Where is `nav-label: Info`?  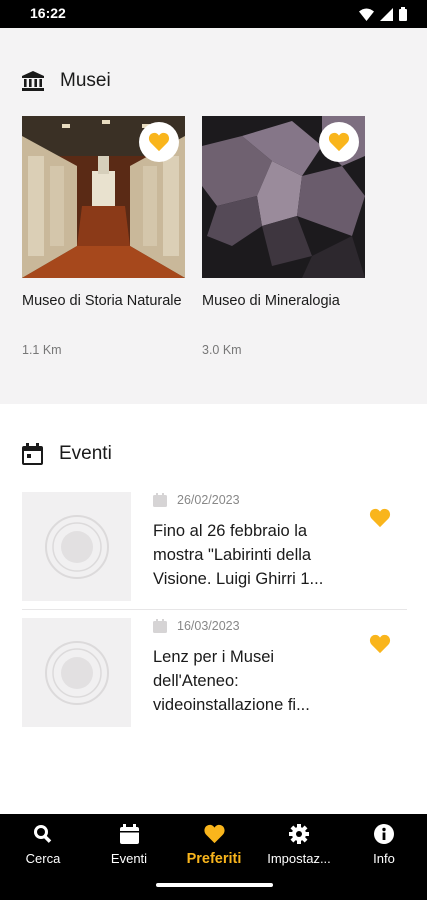
nav-label: Info is located at coordinates (384, 858).